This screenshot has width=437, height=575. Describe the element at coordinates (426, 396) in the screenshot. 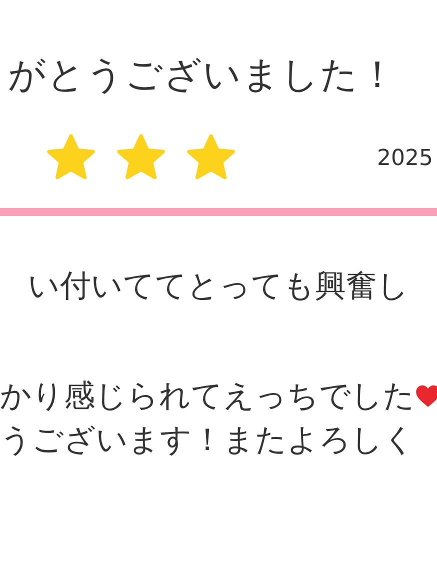

I see `heart-icon` at that location.